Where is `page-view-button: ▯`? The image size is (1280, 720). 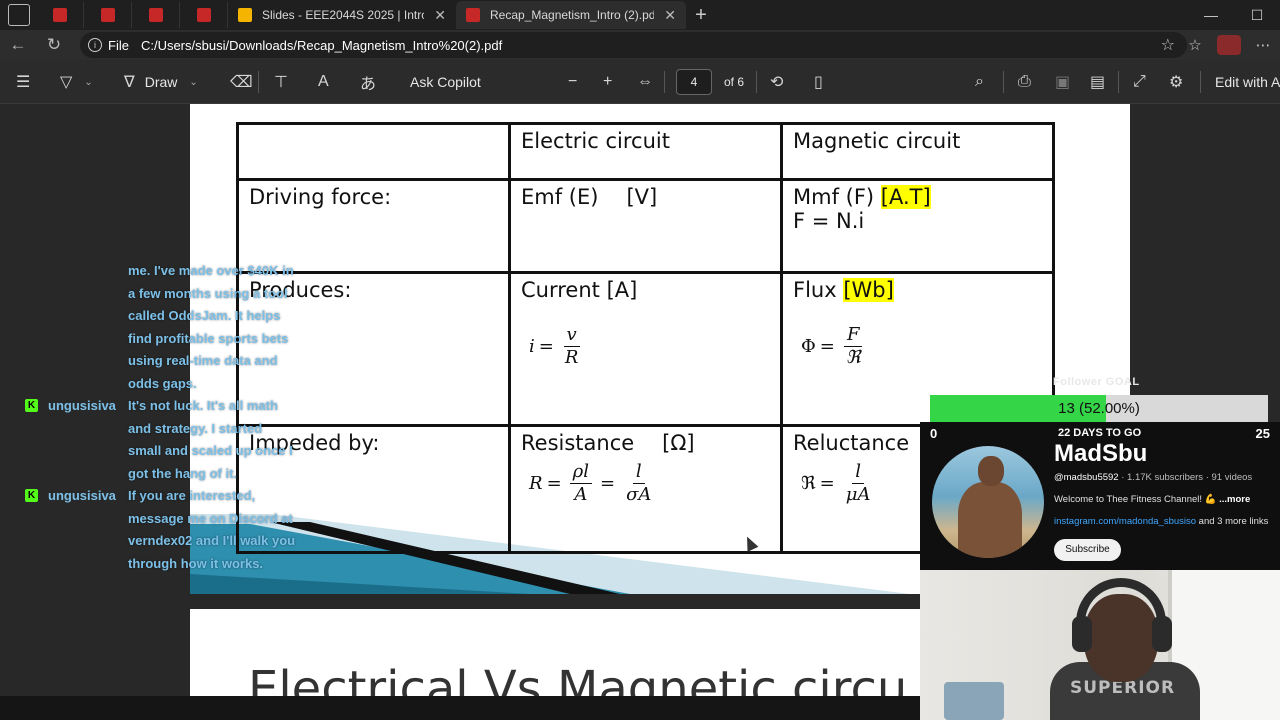
page-view-button: ▯ is located at coordinates (818, 82).